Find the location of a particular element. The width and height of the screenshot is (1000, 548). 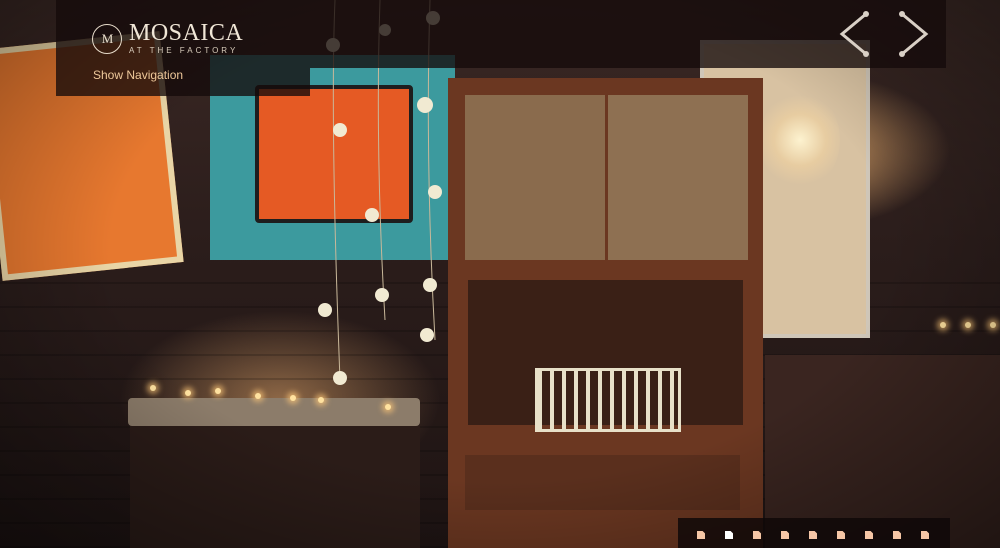

slide-pagination is located at coordinates (813, 535).